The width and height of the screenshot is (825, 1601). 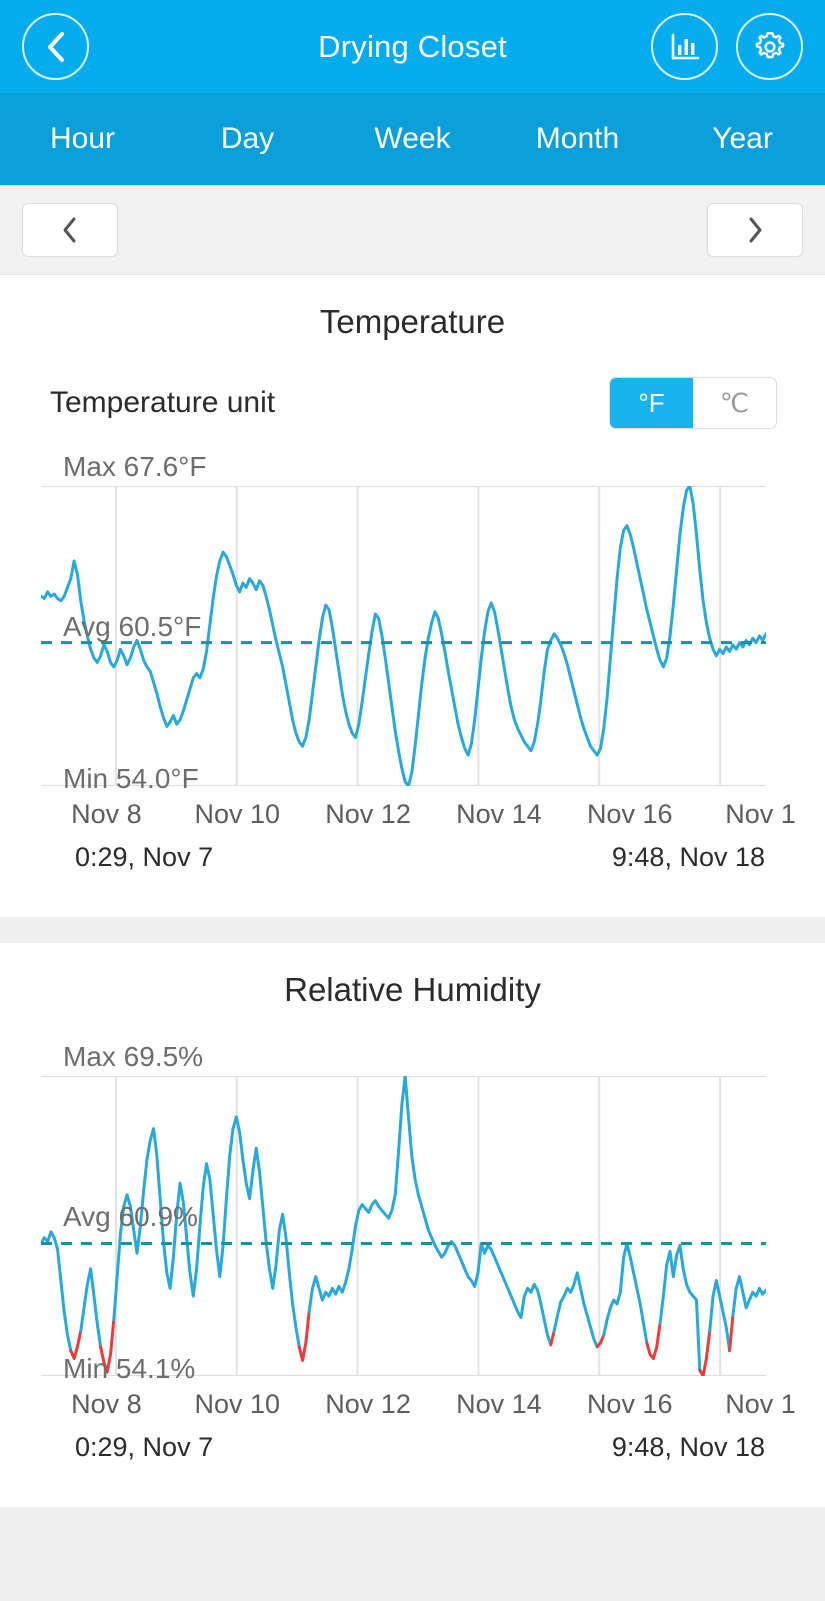 I want to click on bottom-separator, so click(x=412, y=1537).